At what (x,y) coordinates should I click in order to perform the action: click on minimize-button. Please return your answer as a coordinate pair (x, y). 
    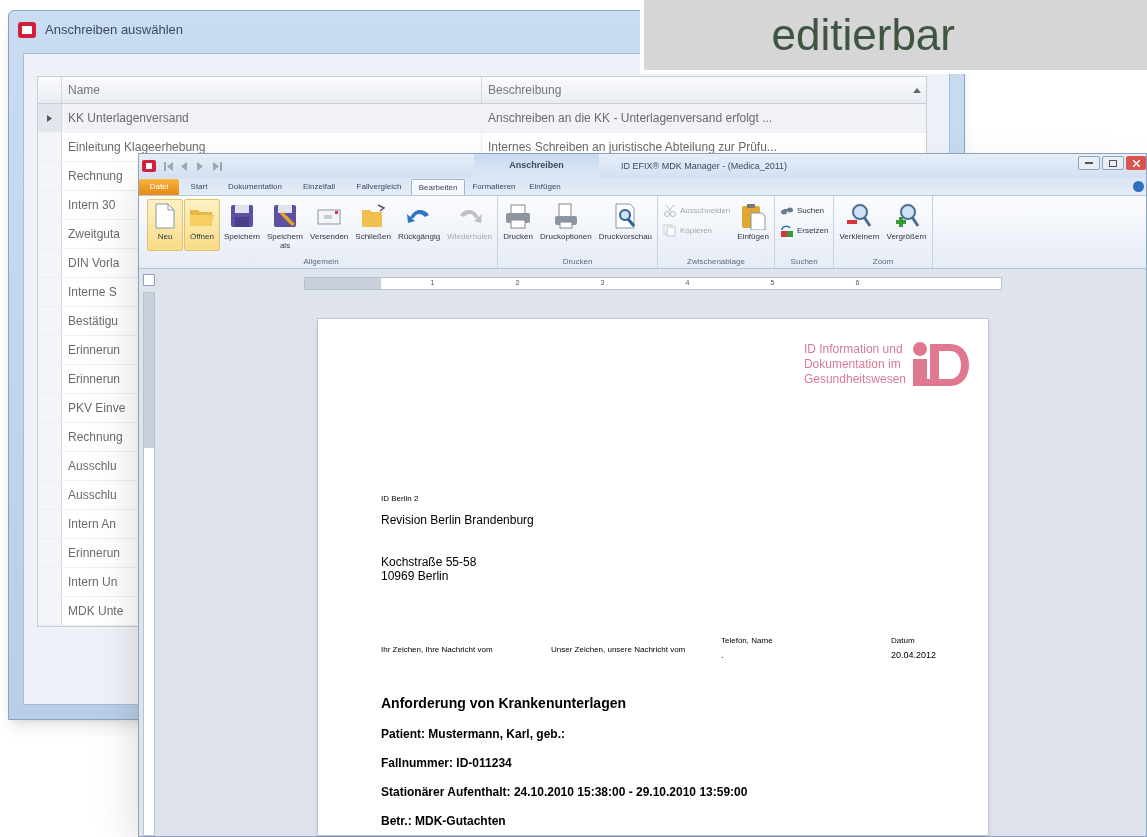
    Looking at the image, I should click on (1089, 163).